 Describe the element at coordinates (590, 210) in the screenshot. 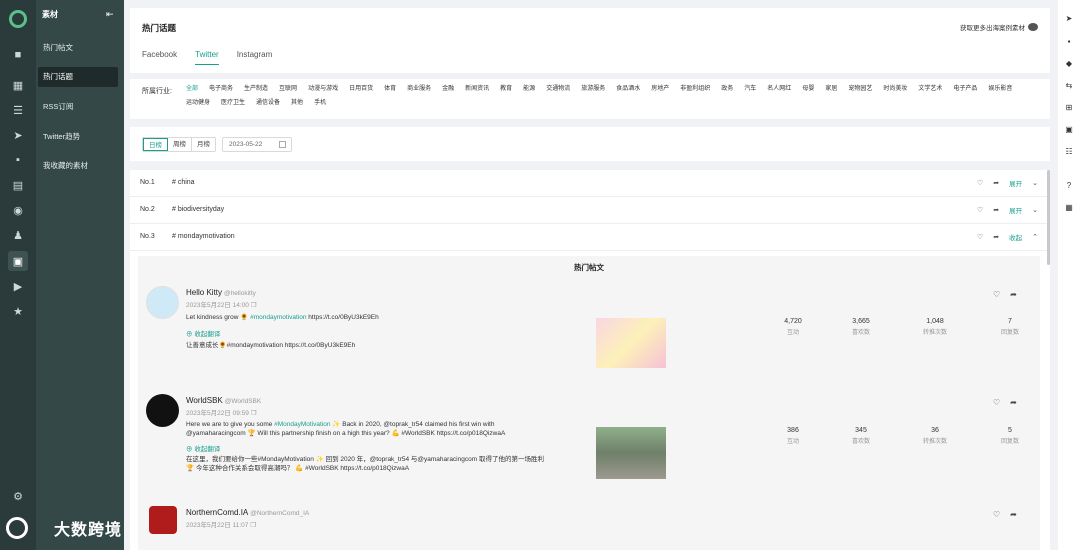

I see `topic-row: No.2 # biodiversityday ♡ ➦ 展开 ⌄` at that location.